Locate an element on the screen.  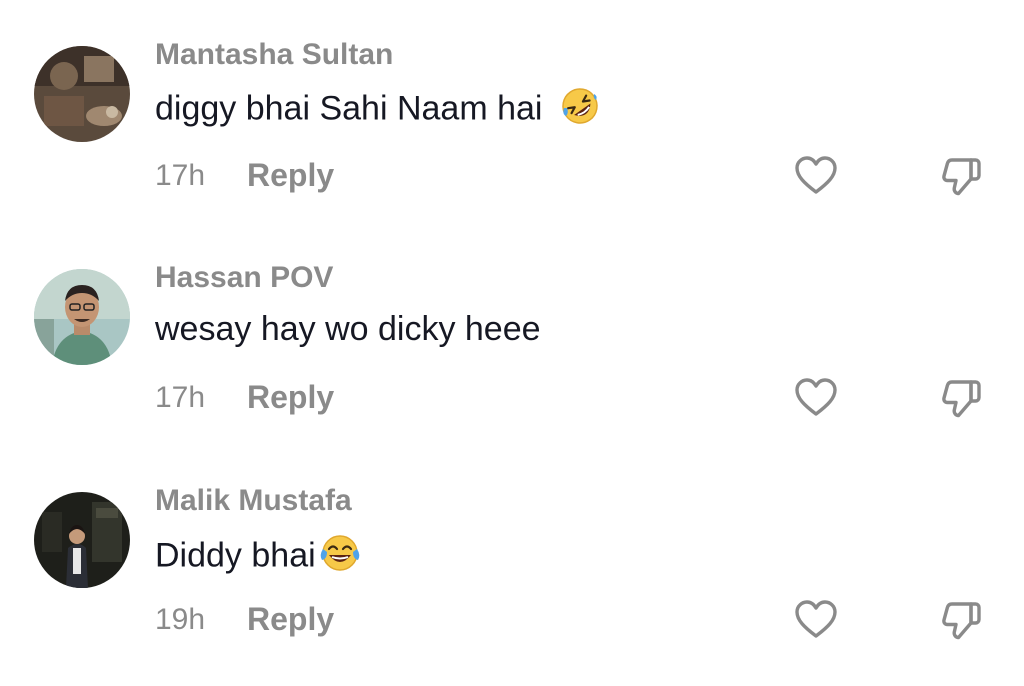
comment-text: wesay hay wo dicky heee is located at coordinates (348, 329).